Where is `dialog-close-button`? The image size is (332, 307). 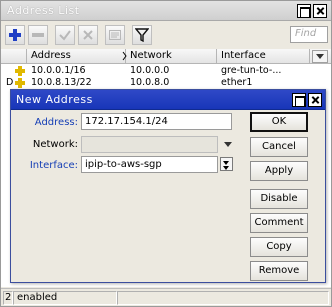 dialog-close-button is located at coordinates (315, 100).